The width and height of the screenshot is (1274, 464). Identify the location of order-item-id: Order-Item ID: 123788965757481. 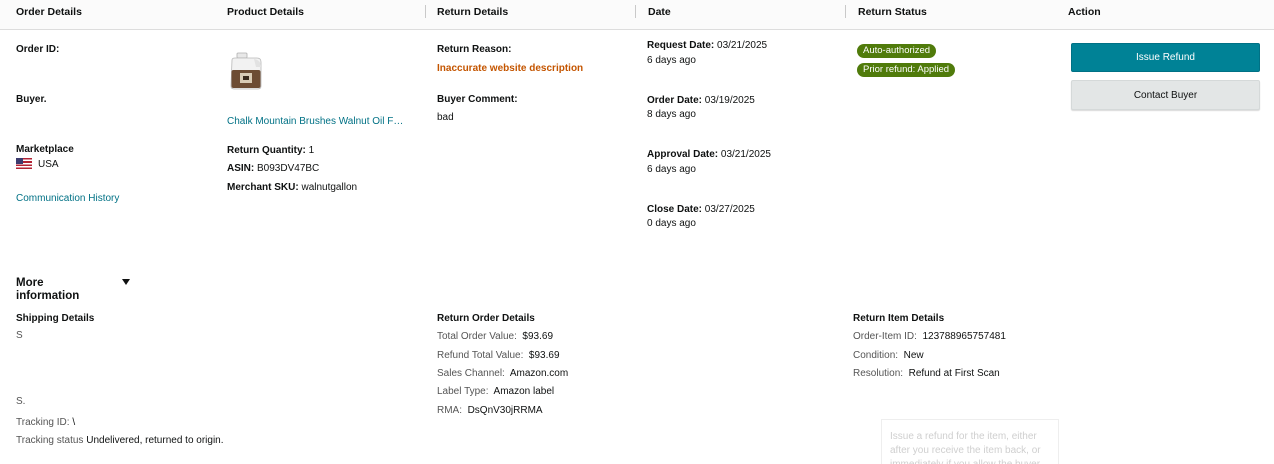
(929, 336).